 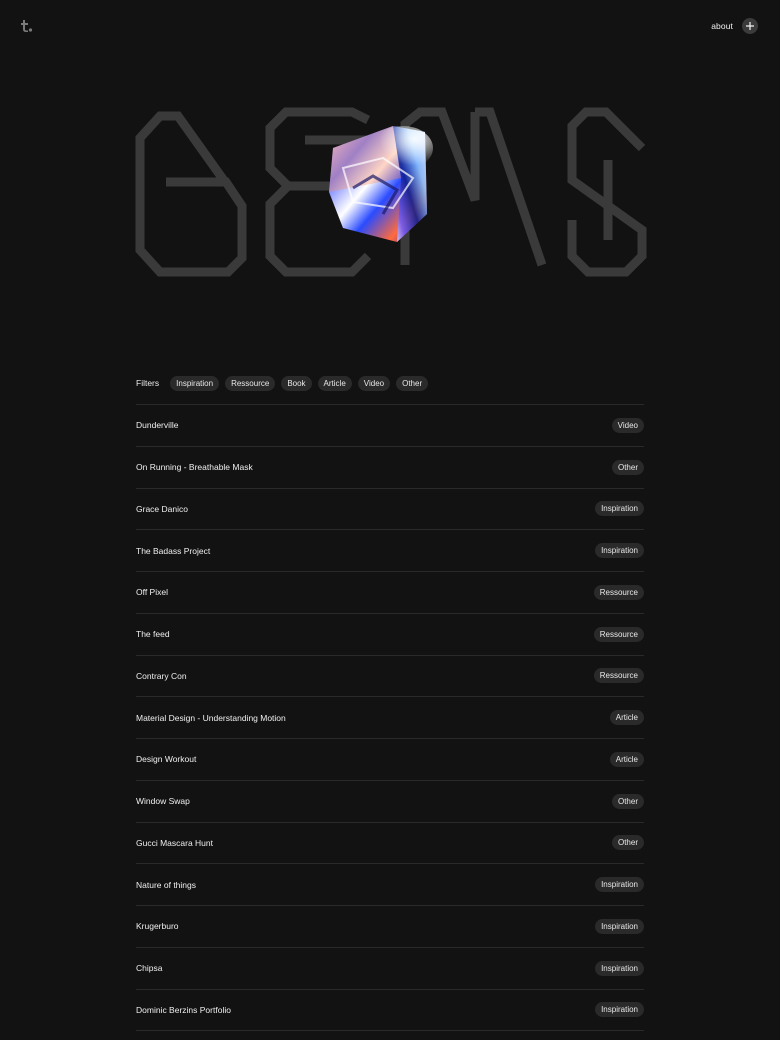 What do you see at coordinates (162, 509) in the screenshot?
I see `item-title: Grace Danico` at bounding box center [162, 509].